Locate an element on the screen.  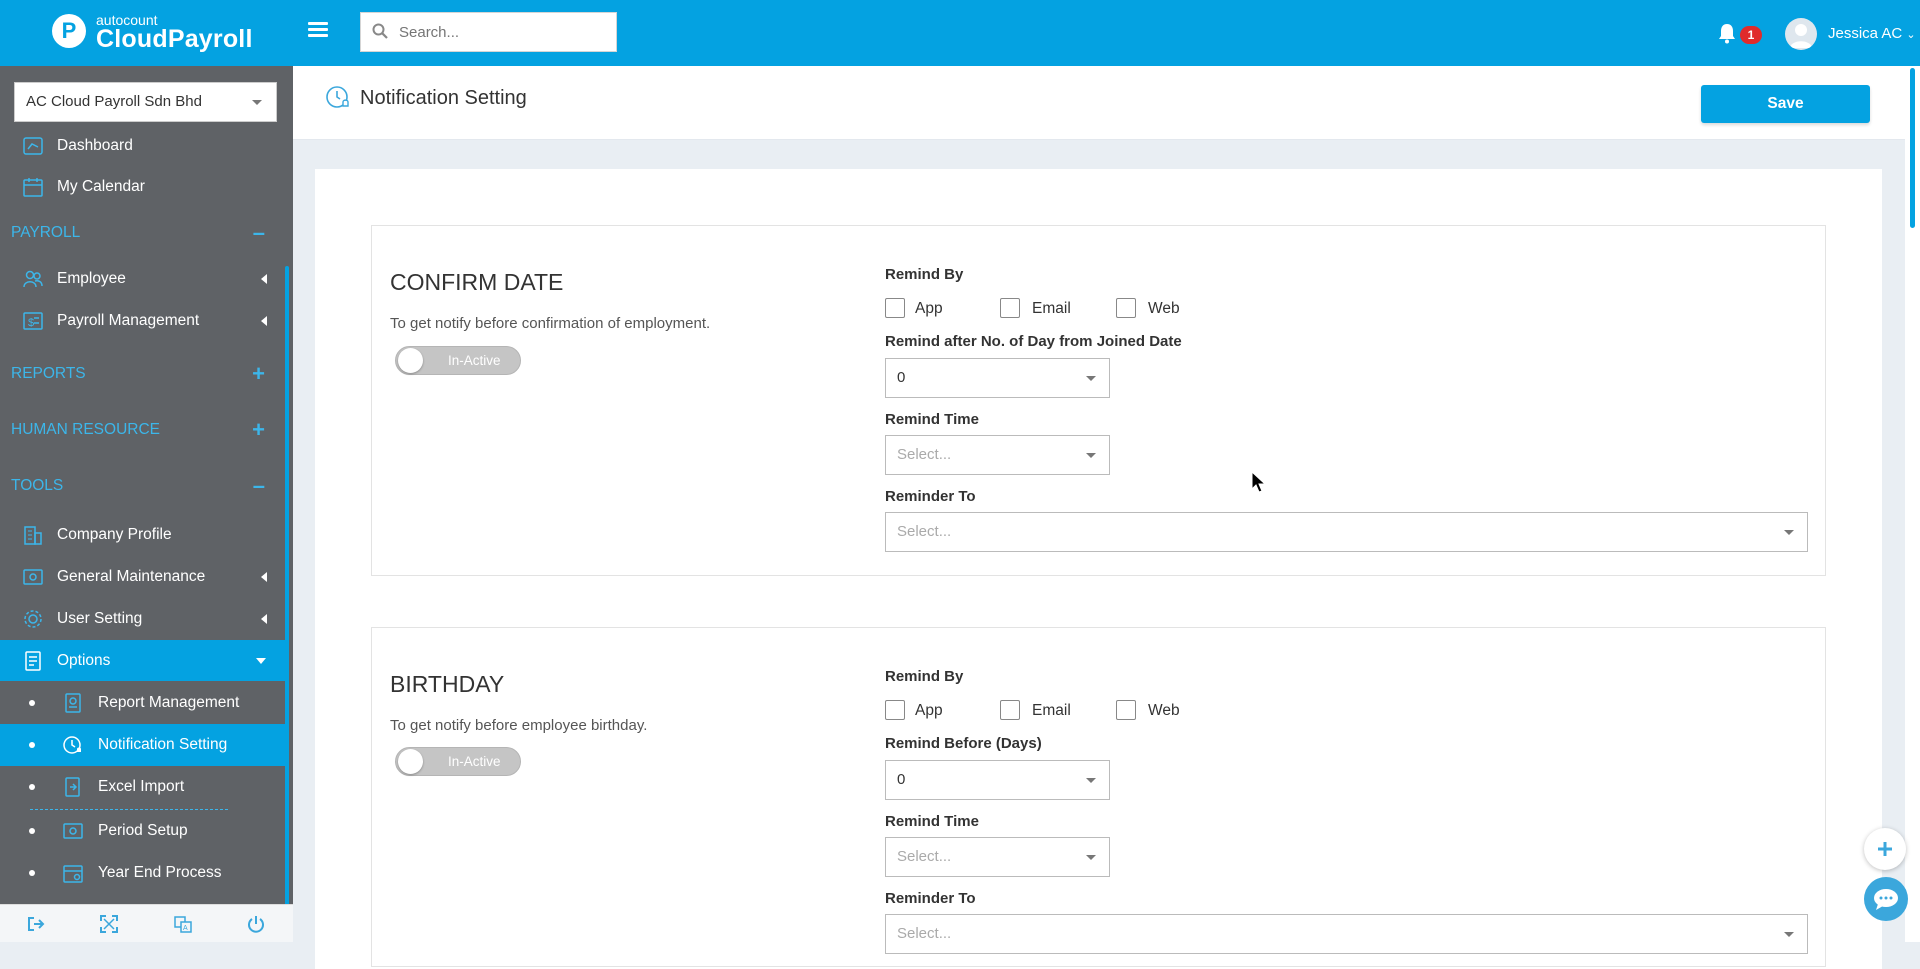
plus-icon is located at coordinates (1885, 849).